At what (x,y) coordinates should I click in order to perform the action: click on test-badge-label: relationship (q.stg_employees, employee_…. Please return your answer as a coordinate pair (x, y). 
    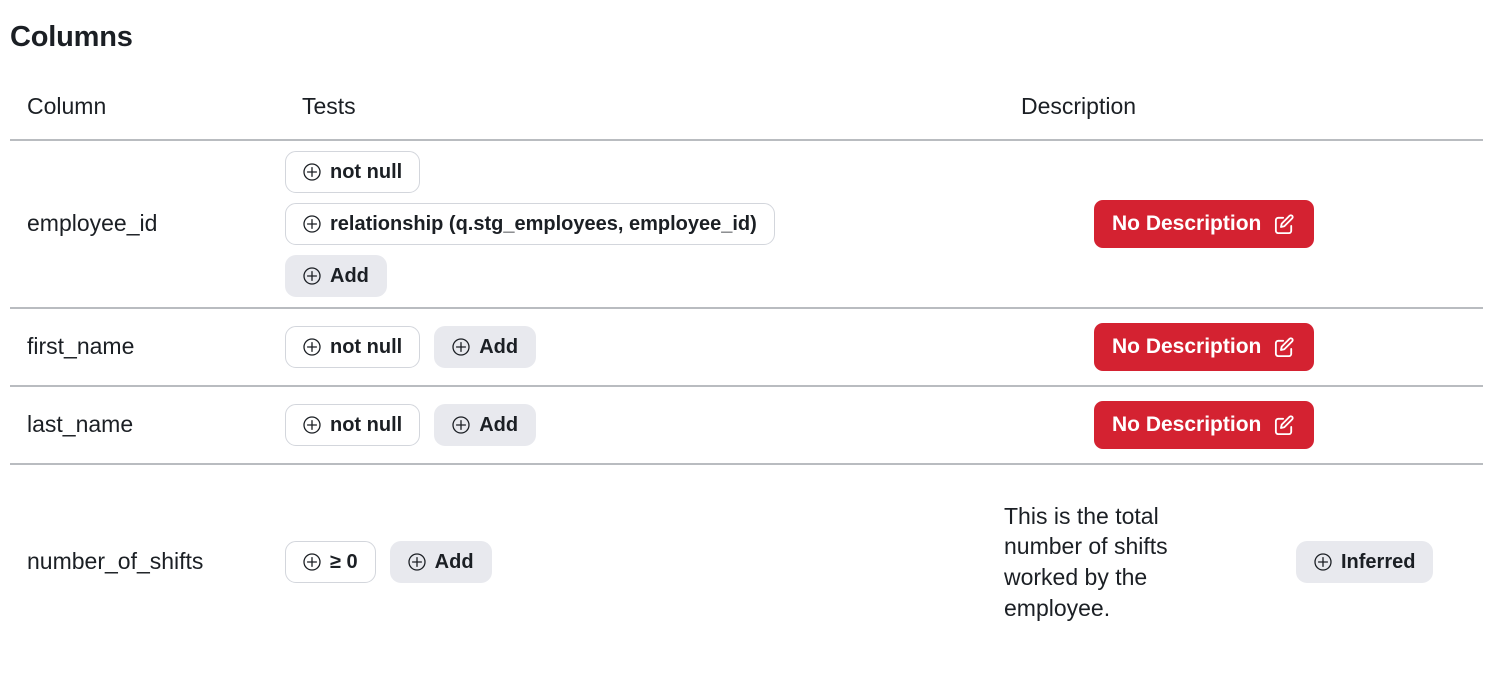
    Looking at the image, I should click on (543, 224).